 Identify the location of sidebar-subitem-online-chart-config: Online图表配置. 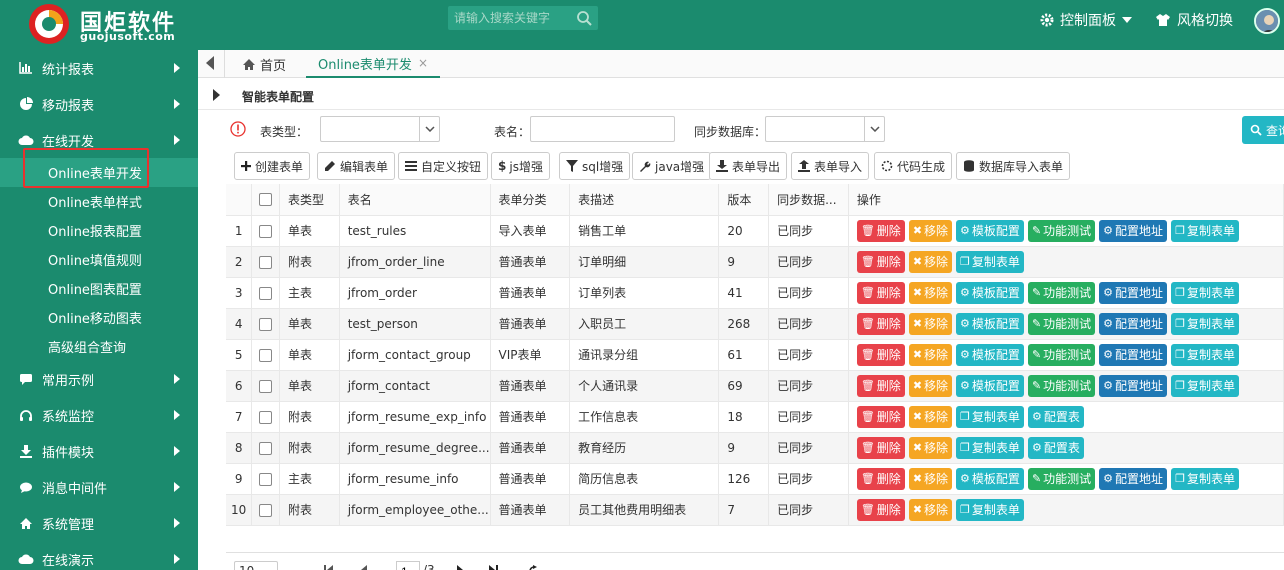
(99, 288).